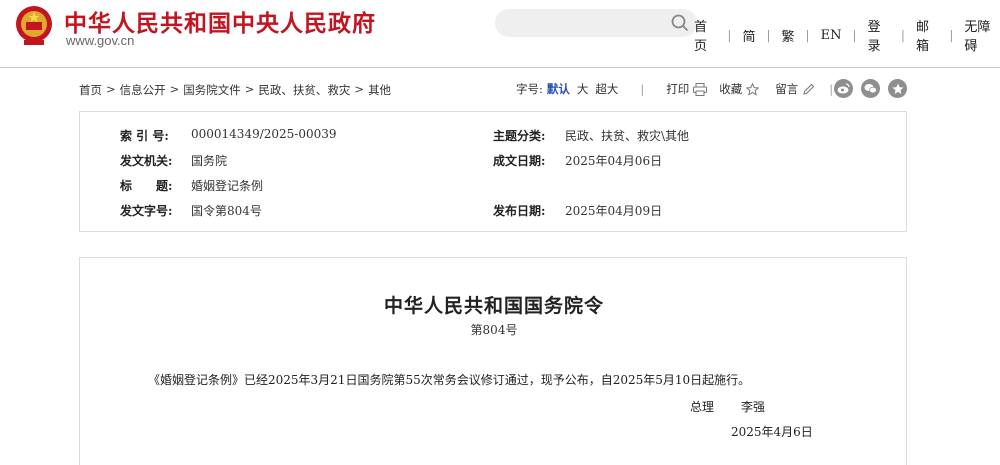 This screenshot has width=1000, height=465. Describe the element at coordinates (614, 211) in the screenshot. I see `info-publish-value: 2025年04月09日` at that location.